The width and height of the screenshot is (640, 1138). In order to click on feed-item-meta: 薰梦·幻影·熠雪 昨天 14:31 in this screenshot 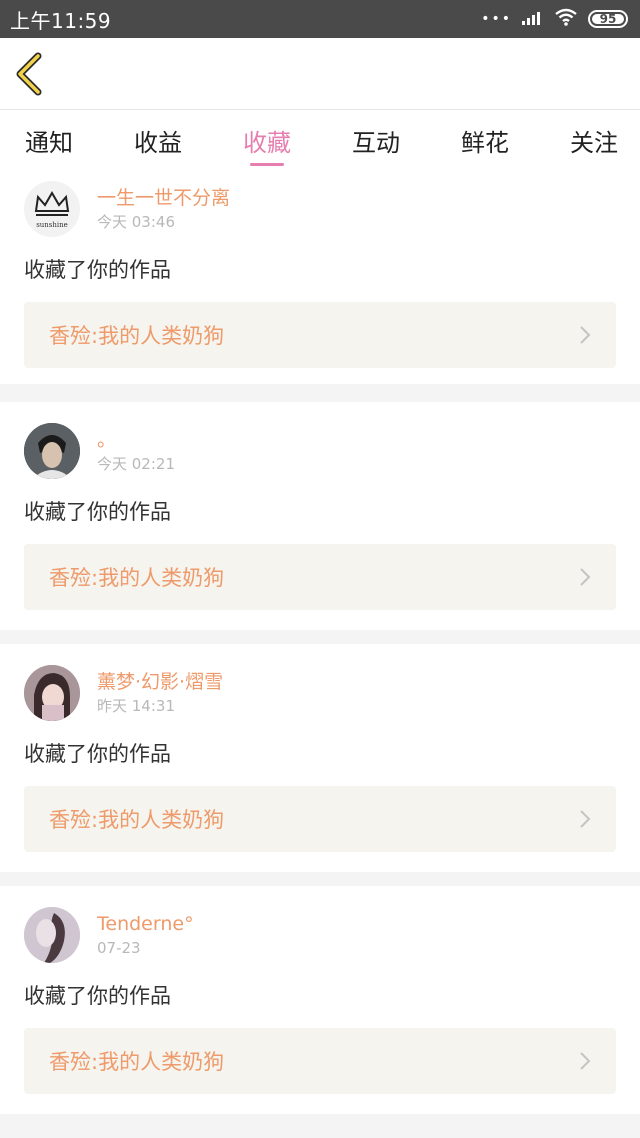, I will do `click(160, 693)`.